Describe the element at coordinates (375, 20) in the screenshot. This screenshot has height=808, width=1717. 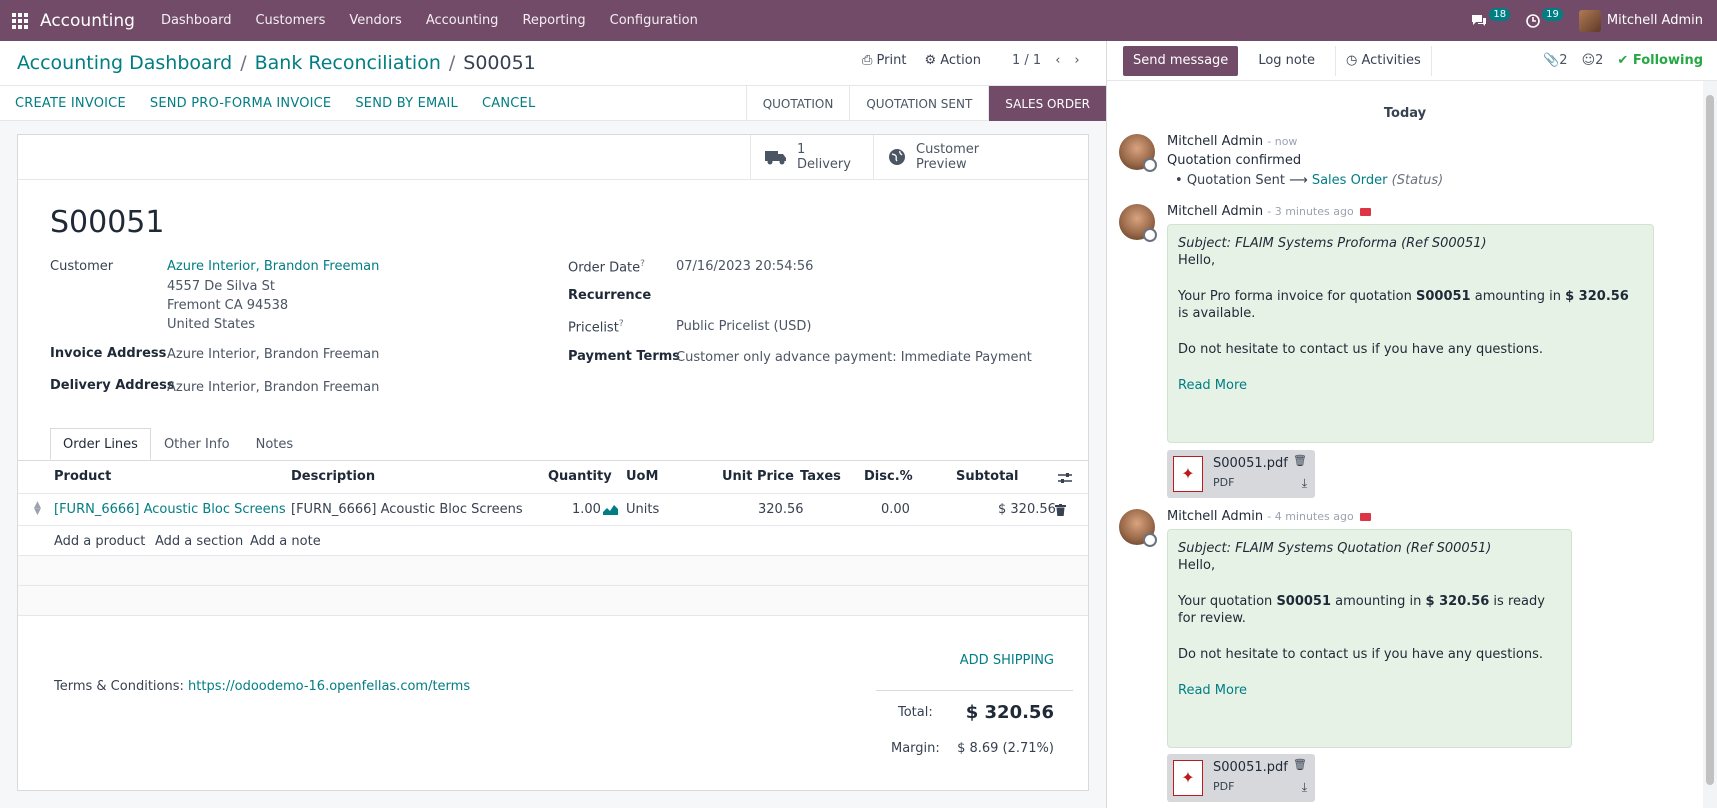
I see `menu-vendors: Vendors` at that location.